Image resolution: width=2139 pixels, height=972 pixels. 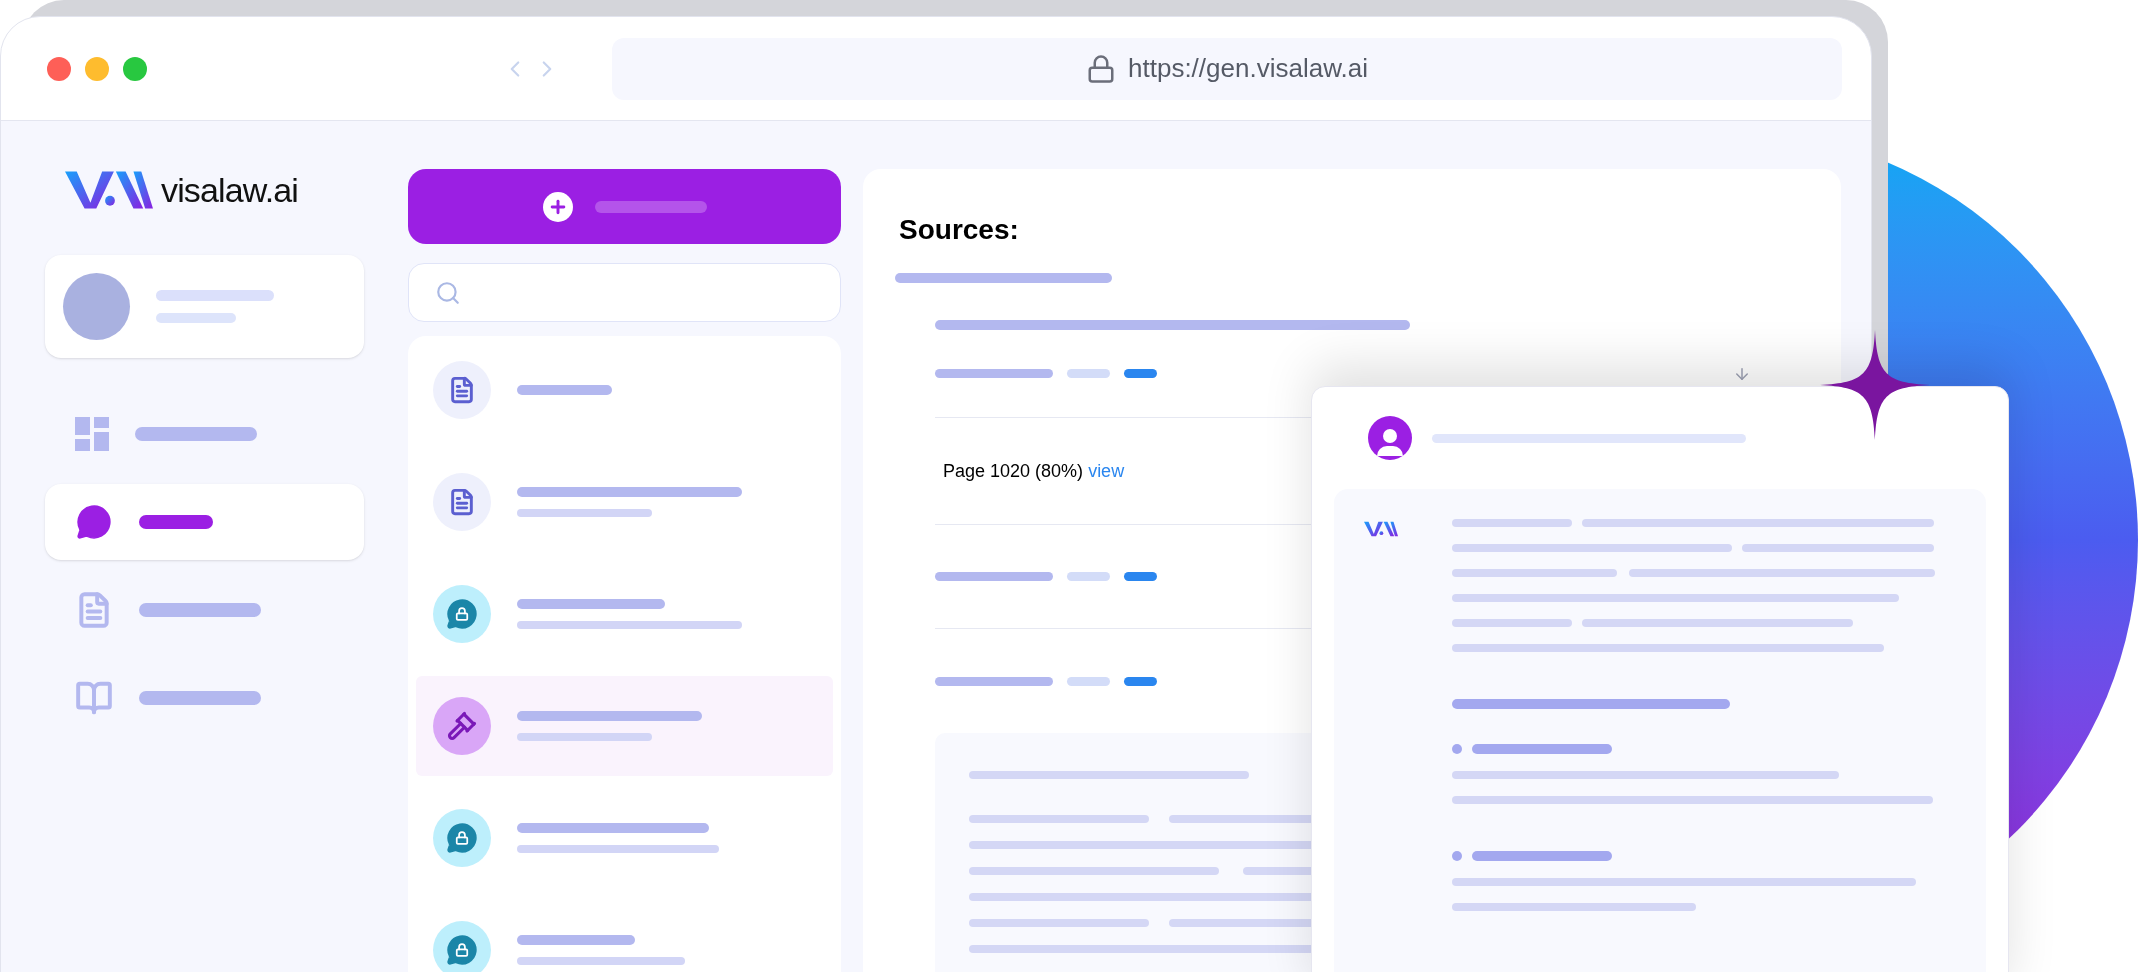 I want to click on url-text: https://gen.visalaw.ai, so click(x=1248, y=68).